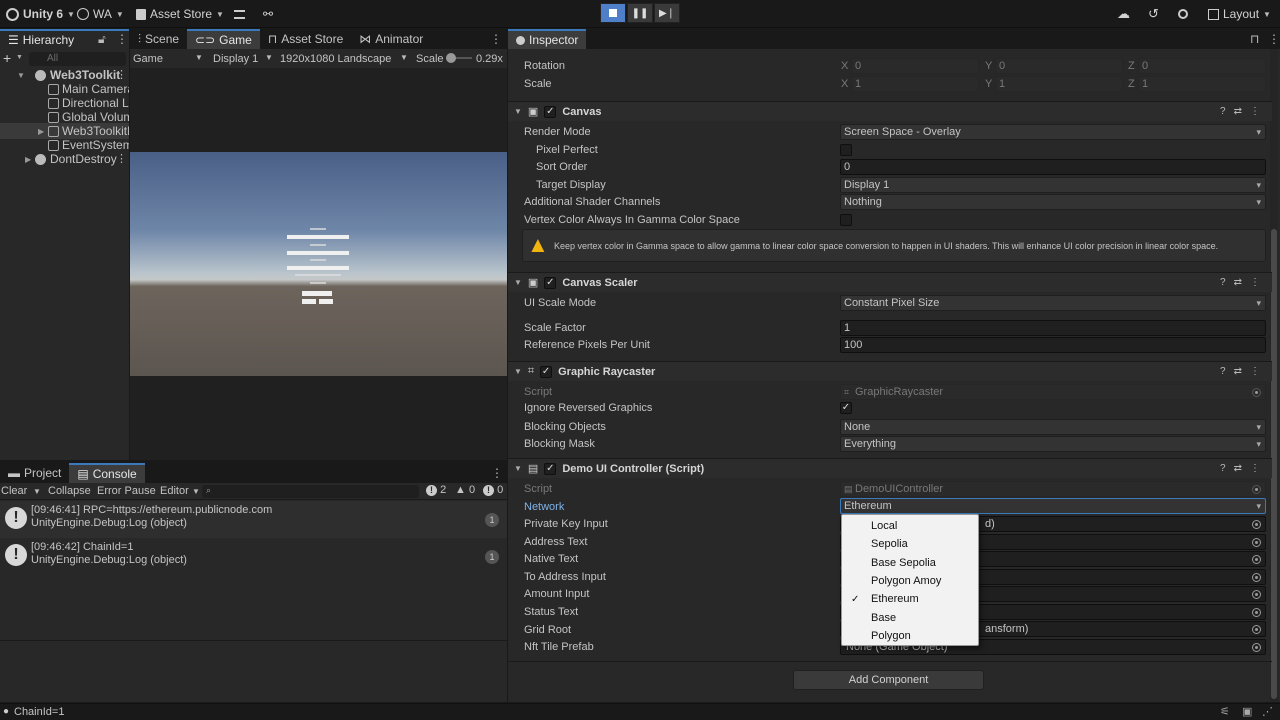  What do you see at coordinates (14, 491) in the screenshot?
I see `clear-button: Clear` at bounding box center [14, 491].